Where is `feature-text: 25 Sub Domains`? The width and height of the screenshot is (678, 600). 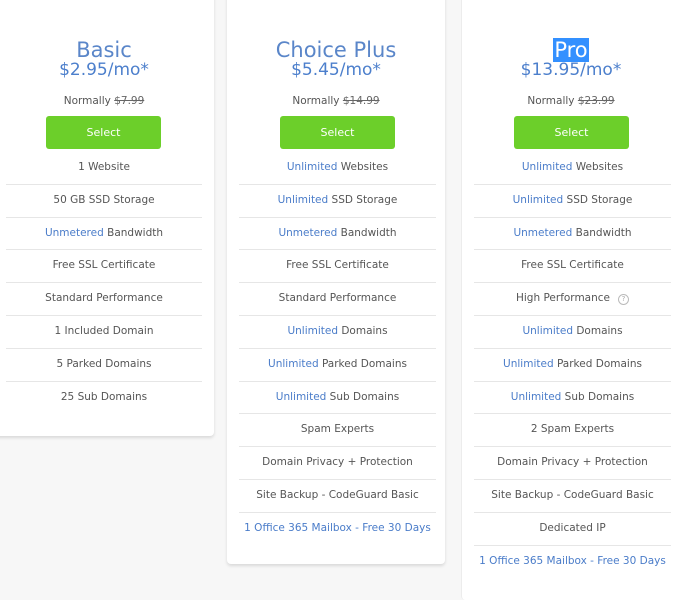
feature-text: 25 Sub Domains is located at coordinates (104, 396).